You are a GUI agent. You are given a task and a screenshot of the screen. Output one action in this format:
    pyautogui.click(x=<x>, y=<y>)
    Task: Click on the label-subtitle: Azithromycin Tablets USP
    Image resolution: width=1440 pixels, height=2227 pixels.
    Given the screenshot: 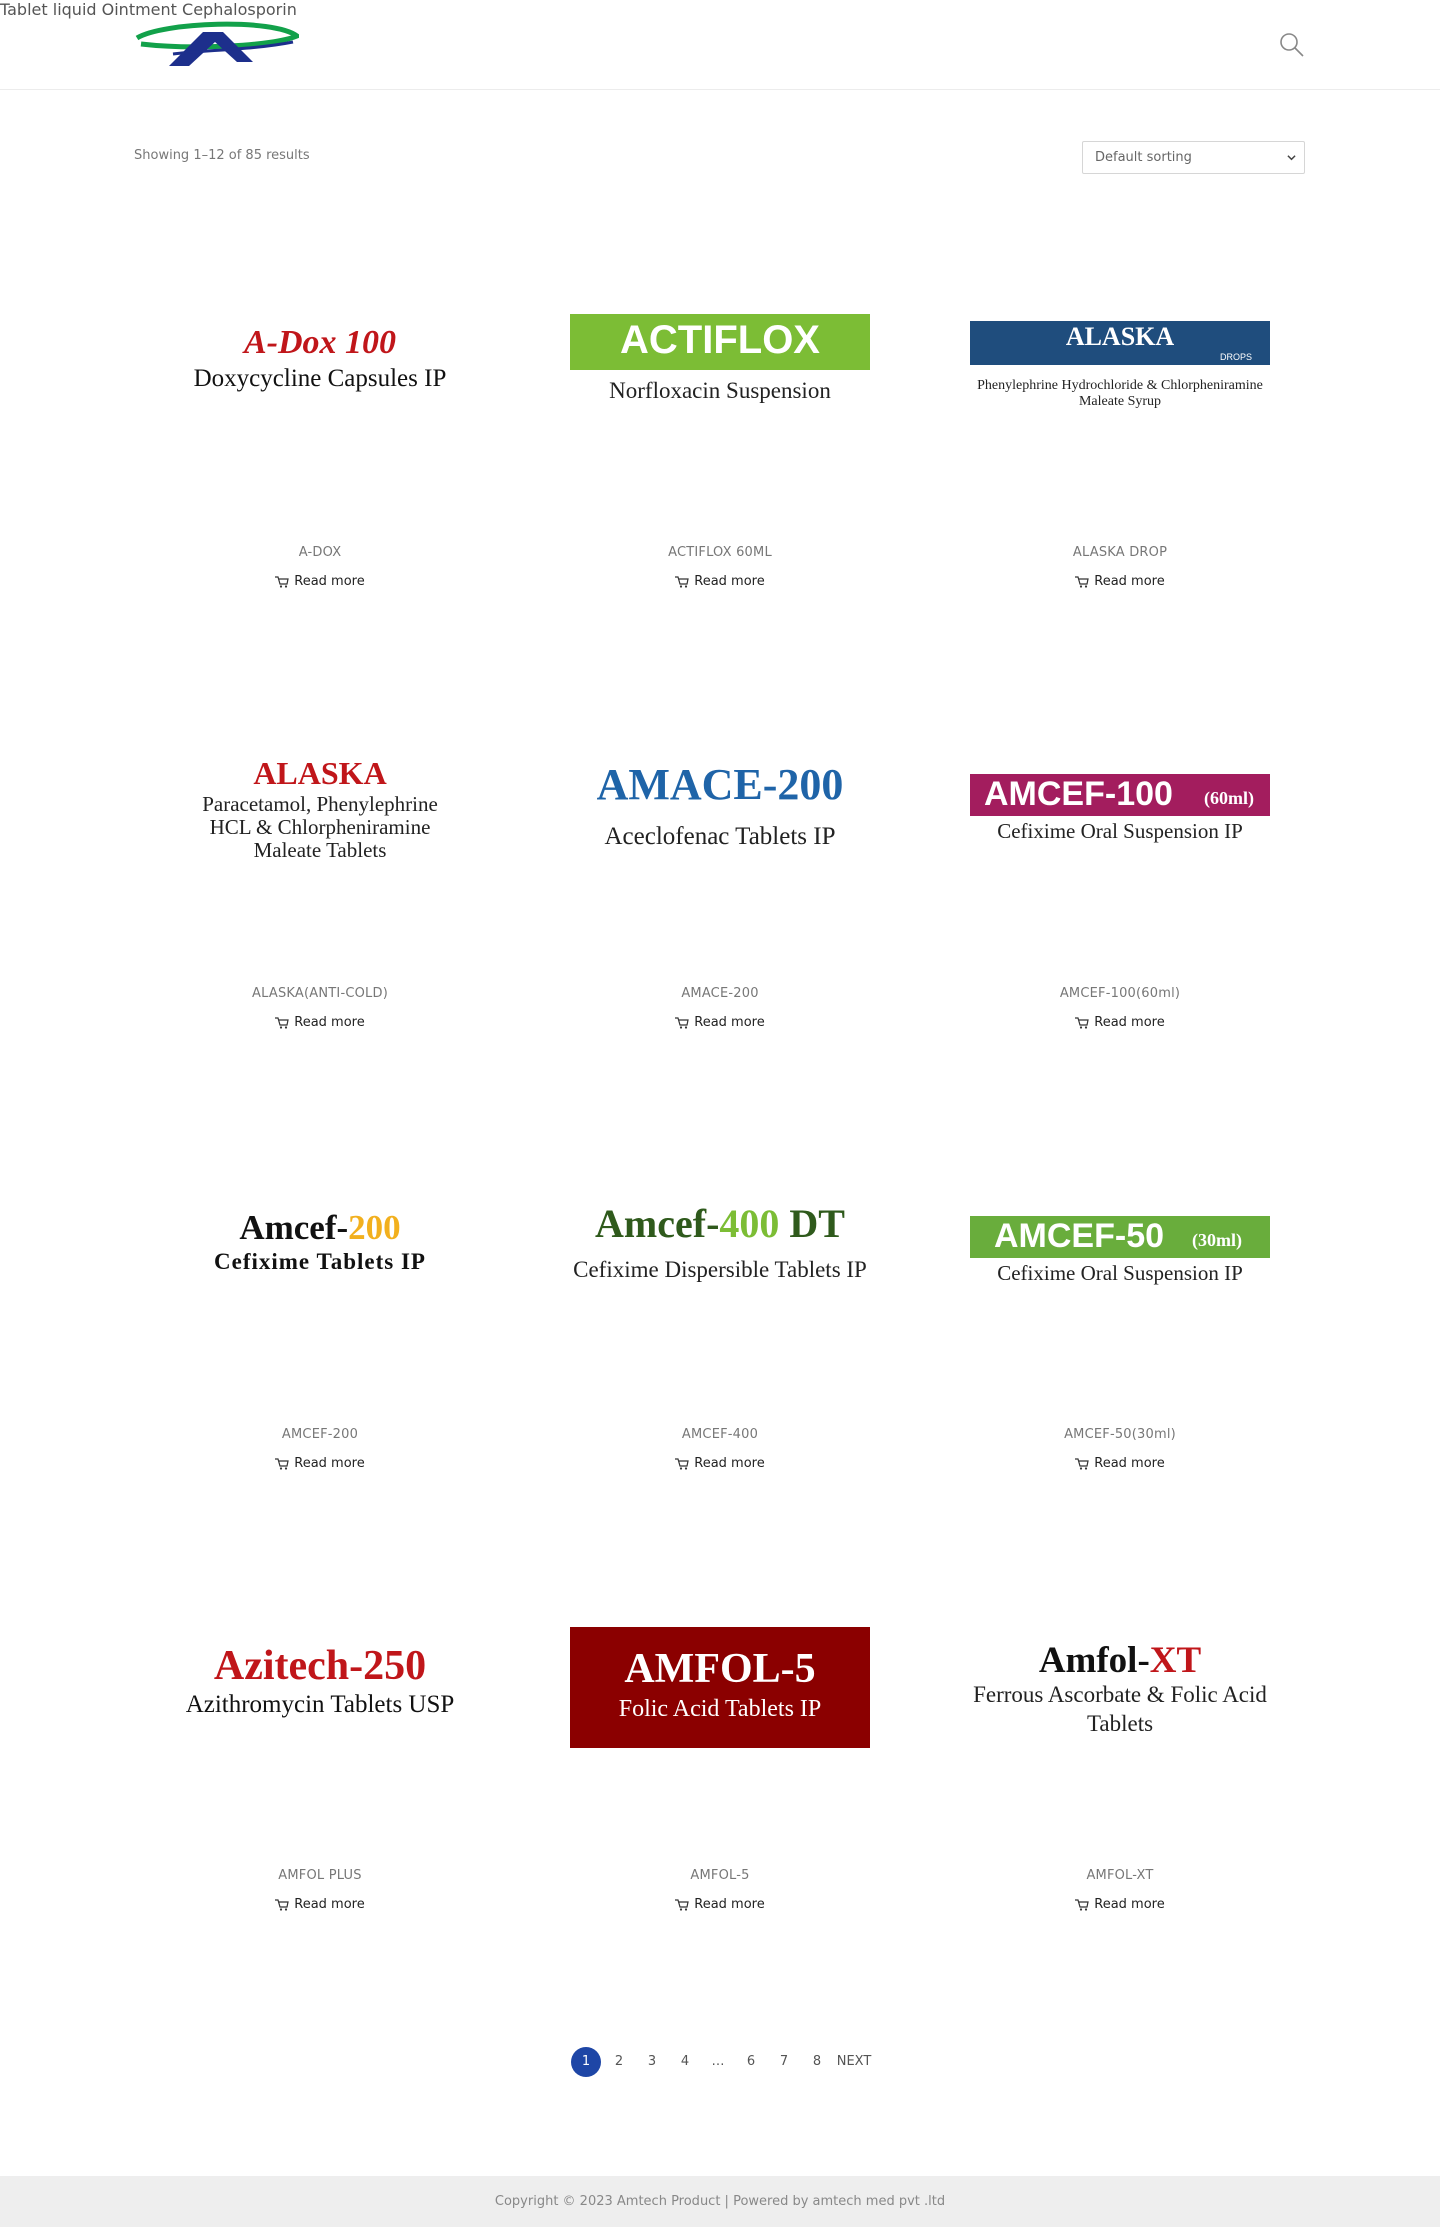 What is the action you would take?
    pyautogui.click(x=320, y=1704)
    